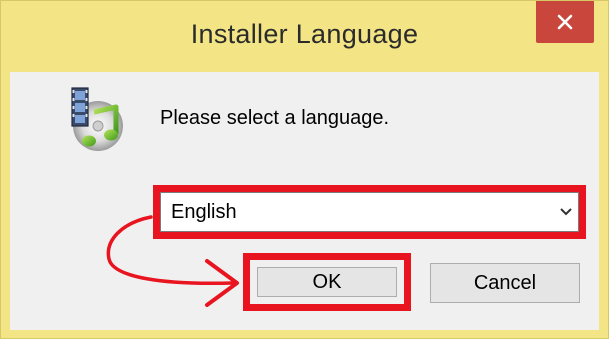 The height and width of the screenshot is (340, 609). What do you see at coordinates (204, 211) in the screenshot?
I see `language-select-value: English` at bounding box center [204, 211].